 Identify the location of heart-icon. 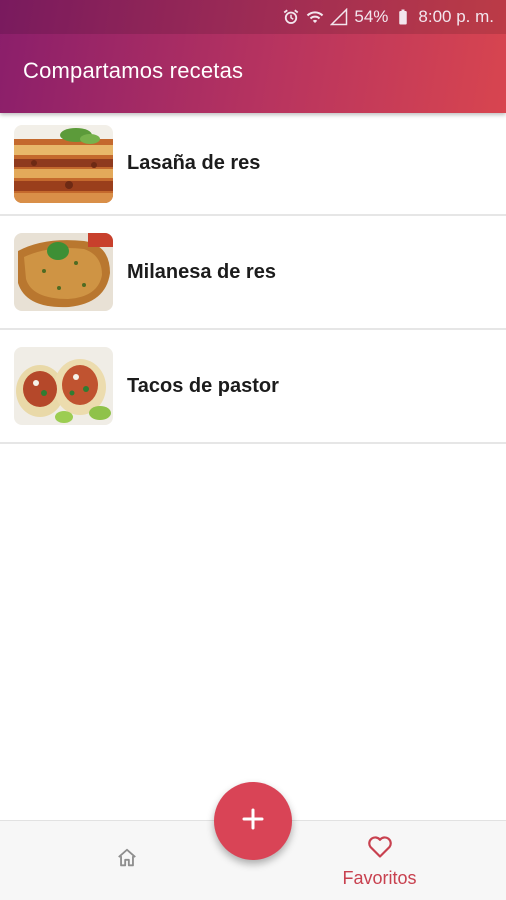
(380, 848).